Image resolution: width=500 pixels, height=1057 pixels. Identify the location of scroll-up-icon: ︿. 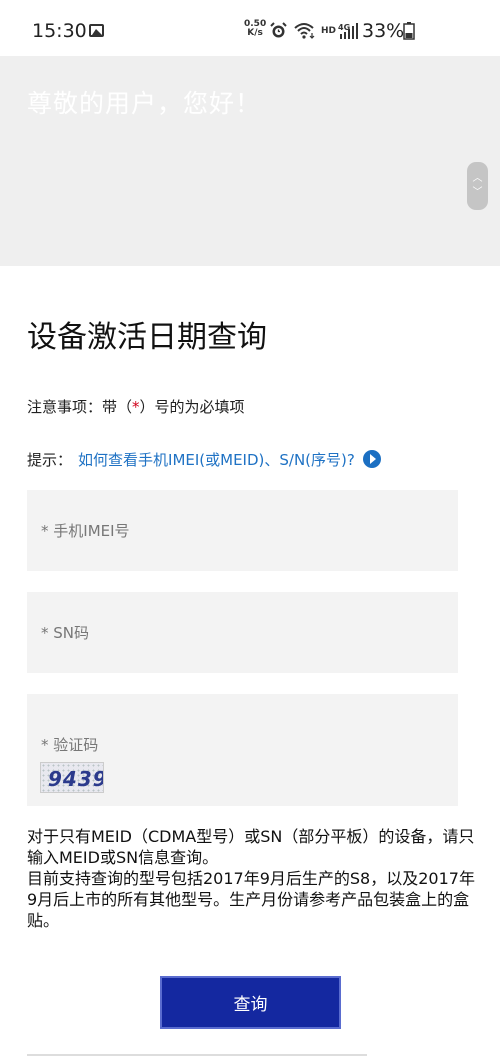
(477, 179).